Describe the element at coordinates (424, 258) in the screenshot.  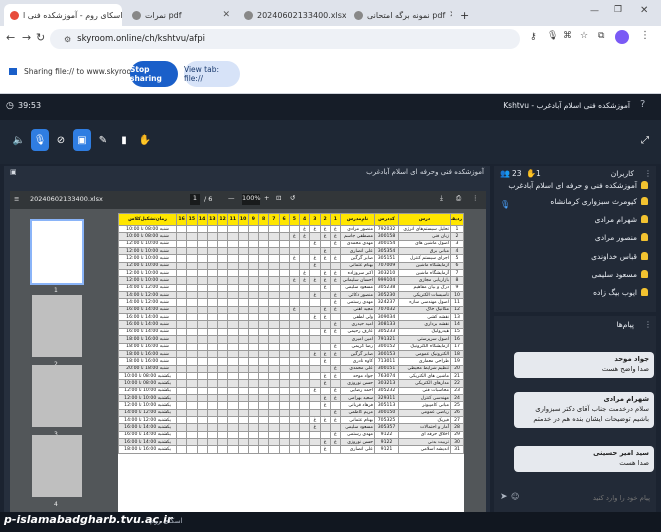
I see `table-cell: اجزای سیستم کنترل` at that location.